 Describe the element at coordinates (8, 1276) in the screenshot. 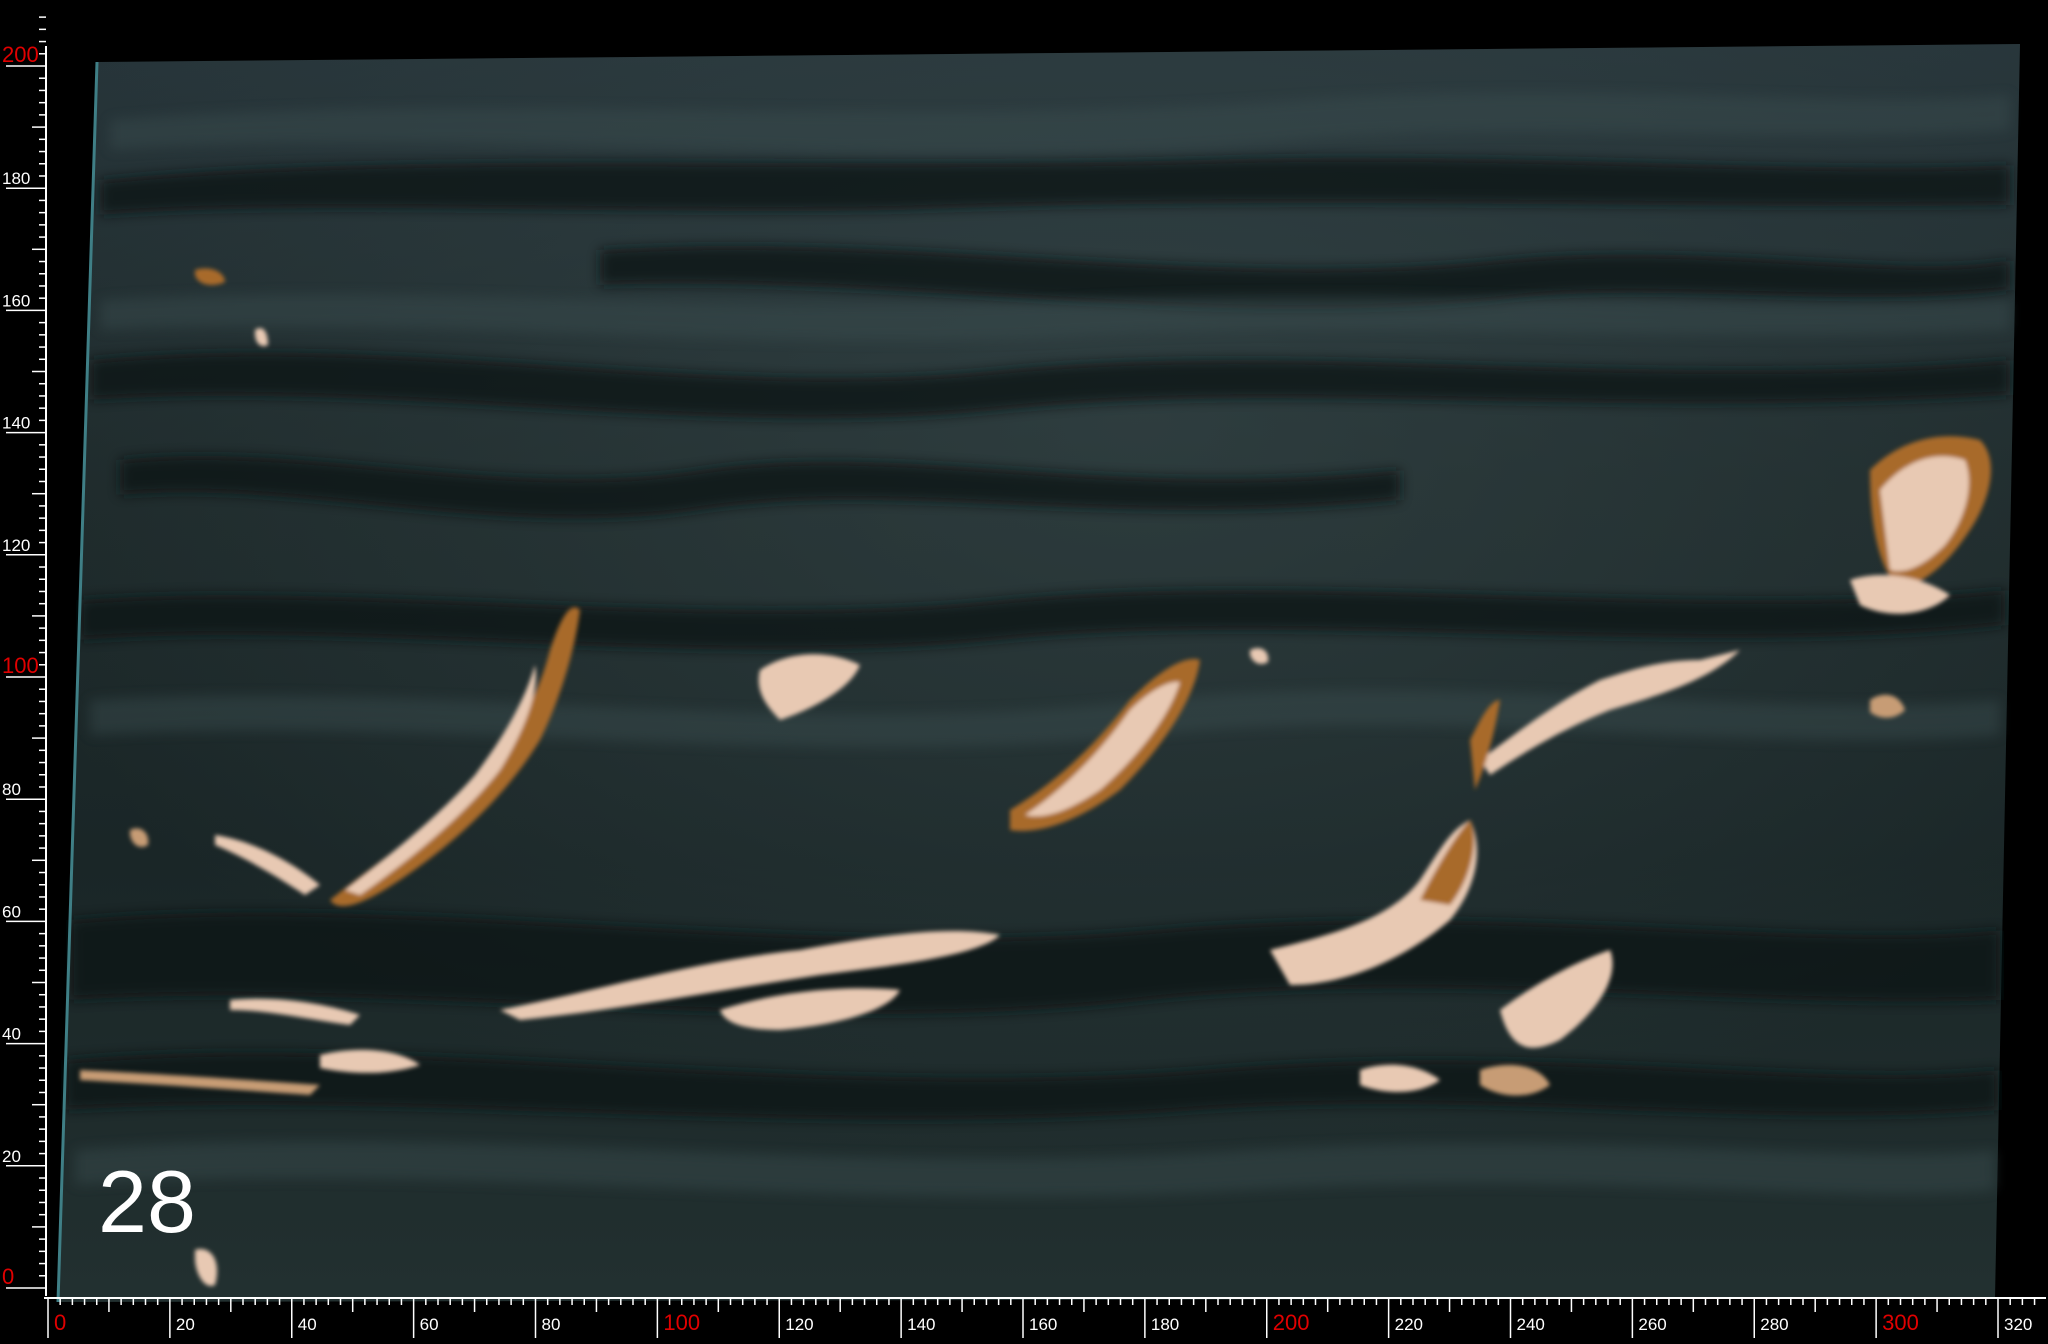

I see `vertical-ruler-label: 0` at that location.